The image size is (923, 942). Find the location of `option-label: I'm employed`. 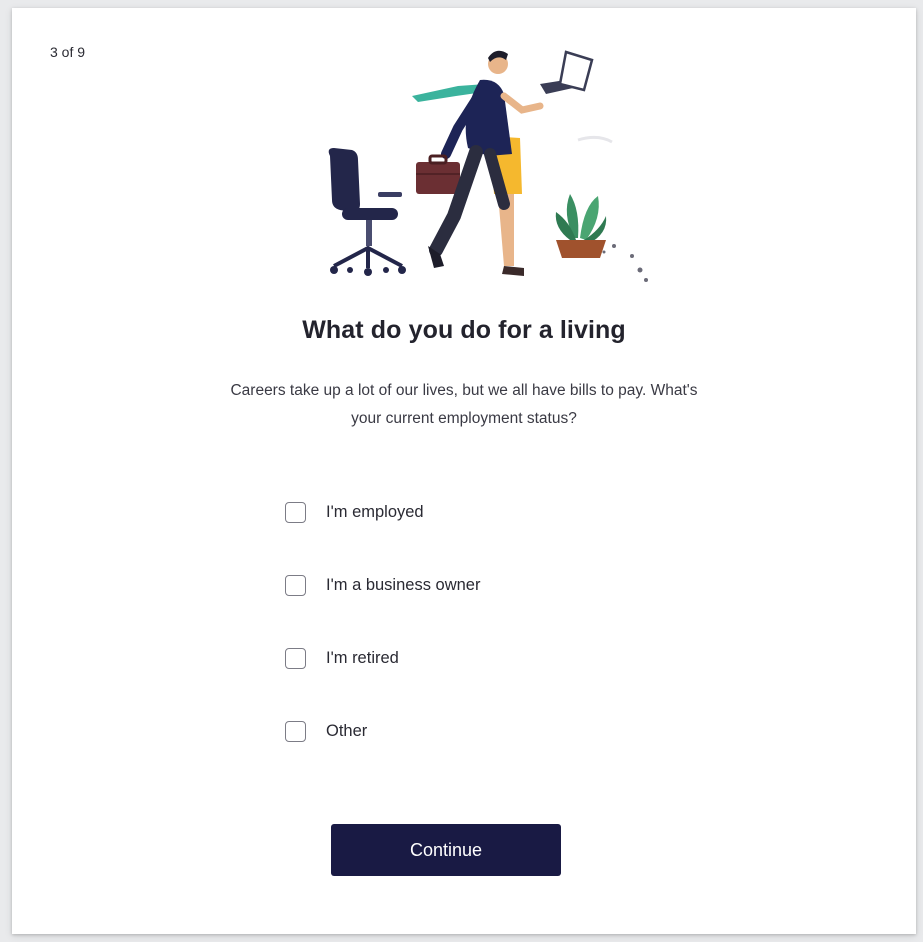

option-label: I'm employed is located at coordinates (375, 511).